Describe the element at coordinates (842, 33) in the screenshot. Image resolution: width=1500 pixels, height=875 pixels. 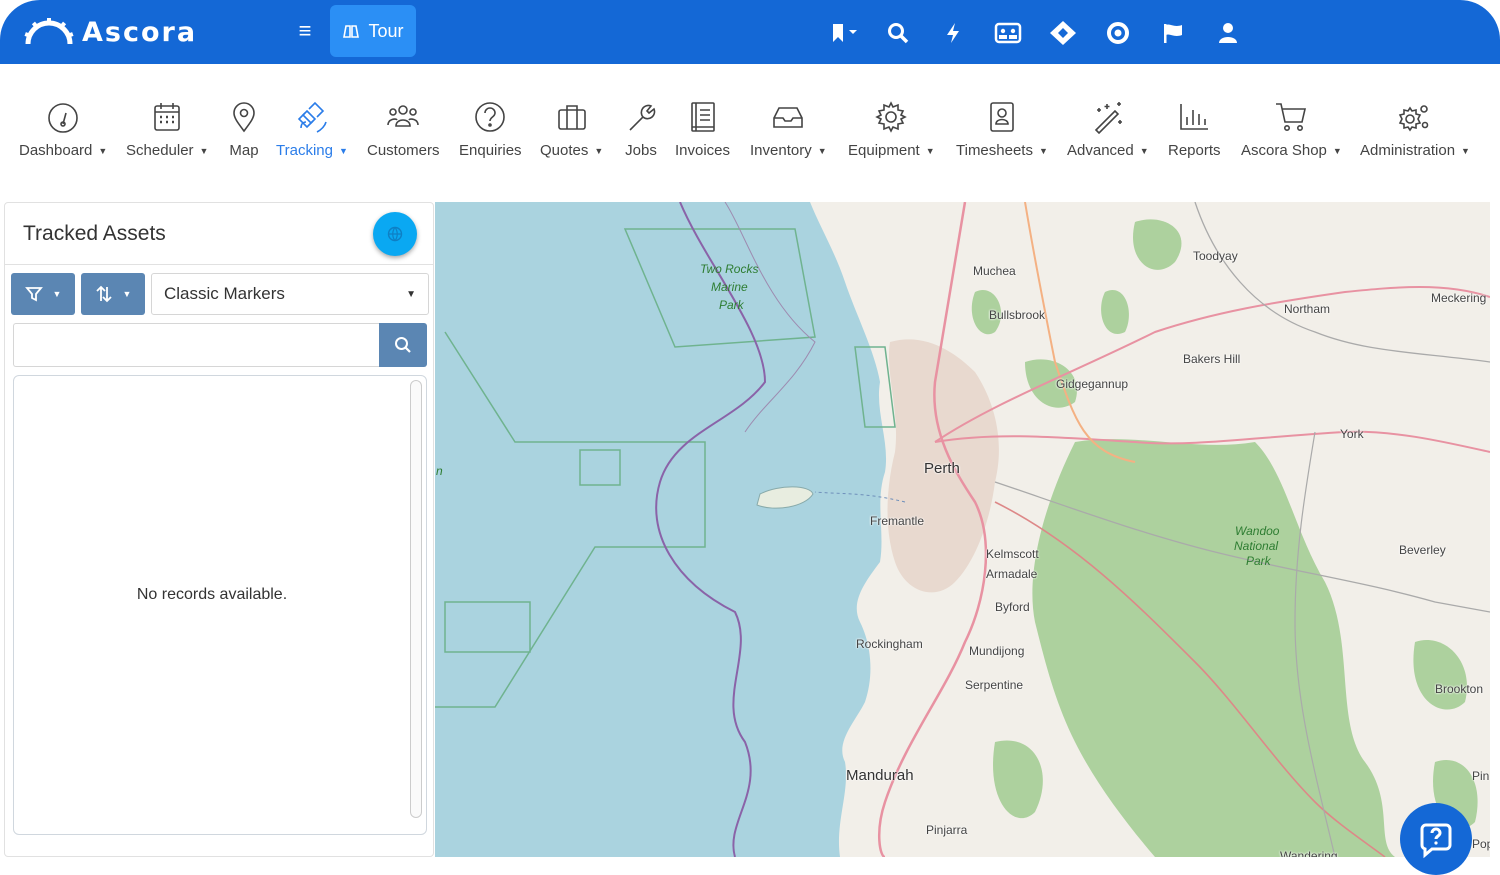
I see `bookmark-icon` at that location.